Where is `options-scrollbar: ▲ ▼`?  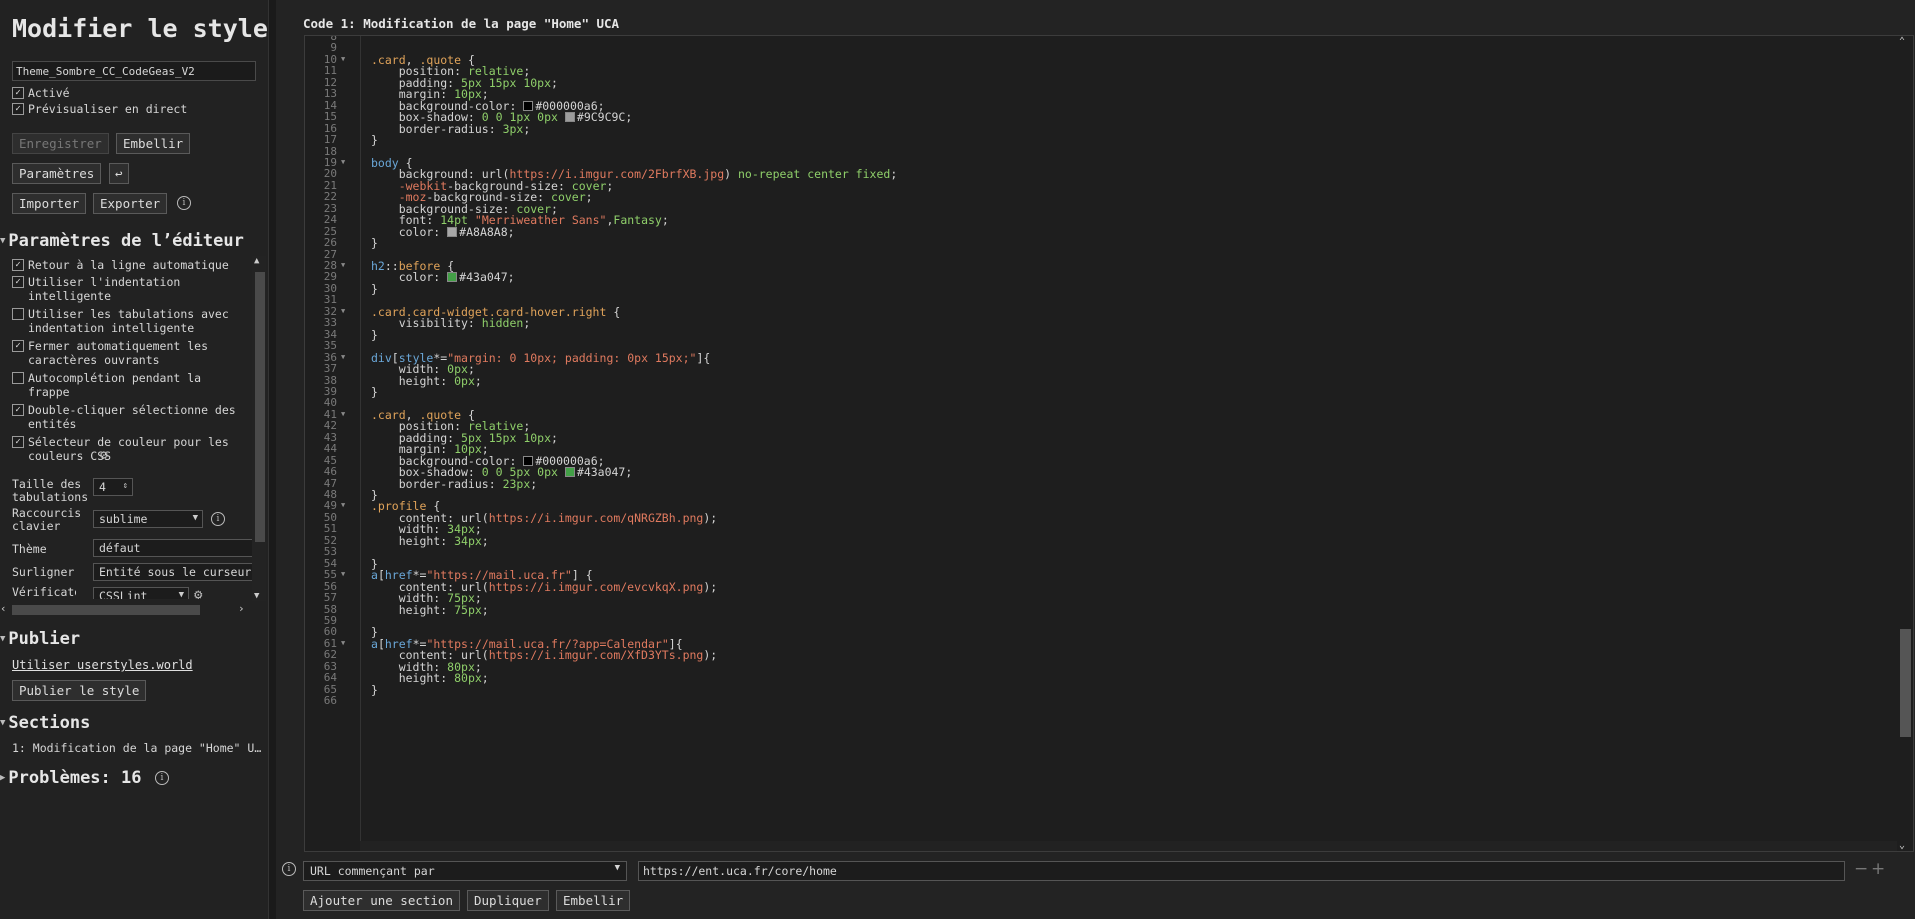 options-scrollbar: ▲ ▼ is located at coordinates (259, 428).